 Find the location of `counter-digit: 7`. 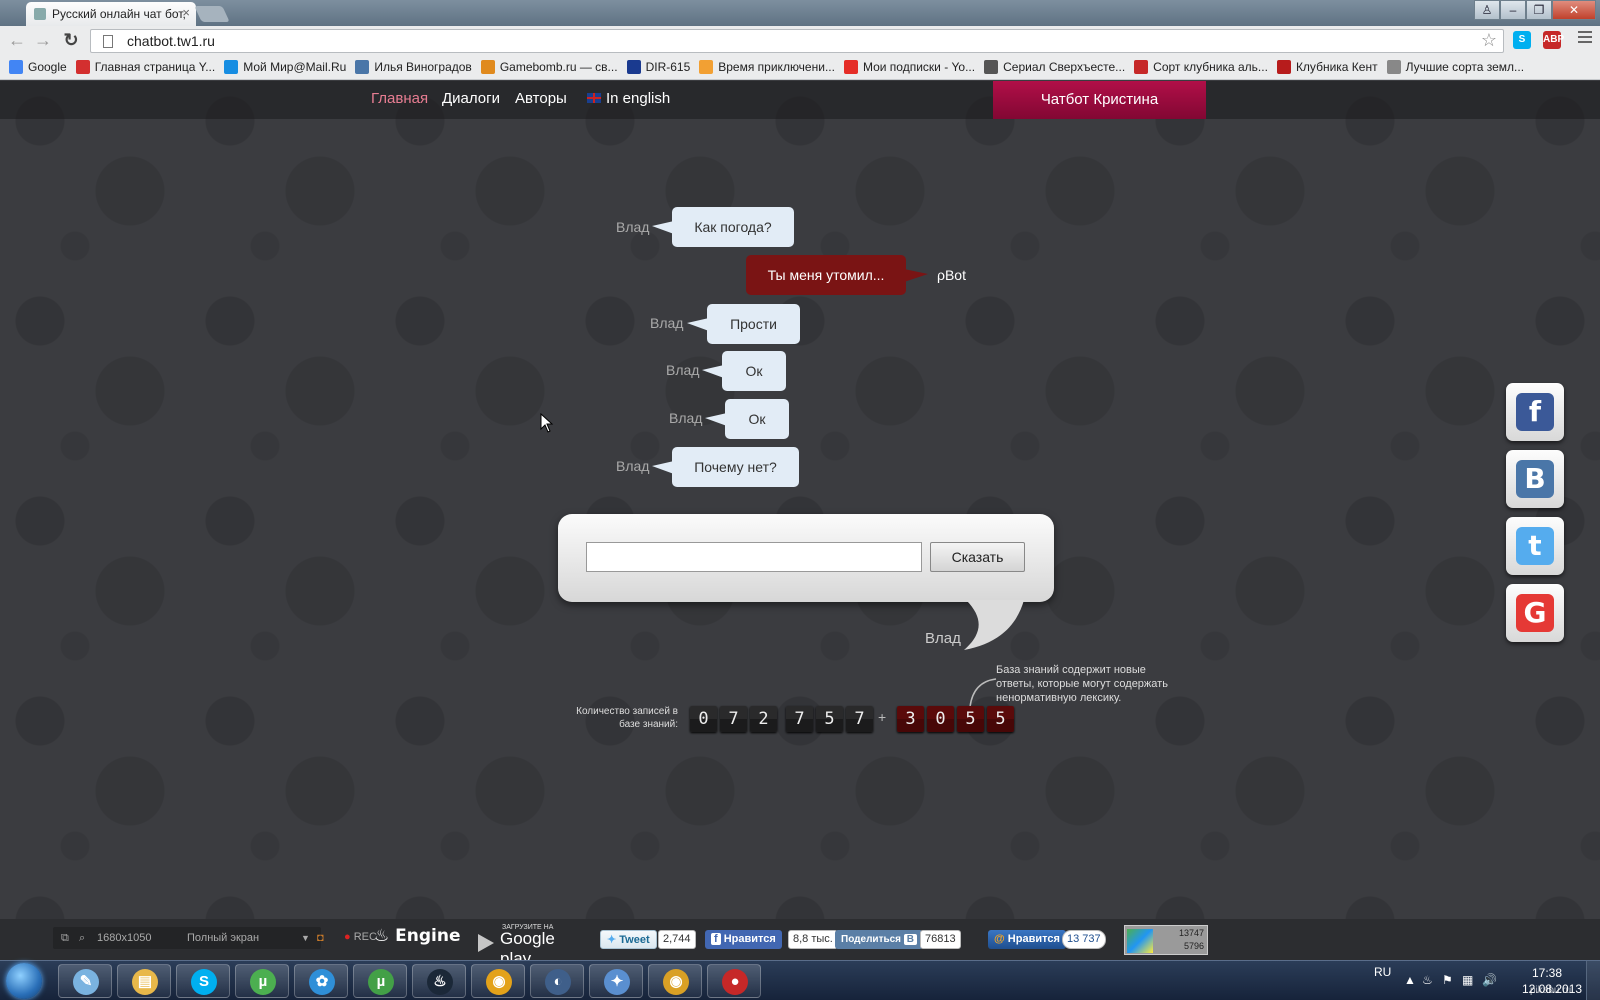

counter-digit: 7 is located at coordinates (859, 719).